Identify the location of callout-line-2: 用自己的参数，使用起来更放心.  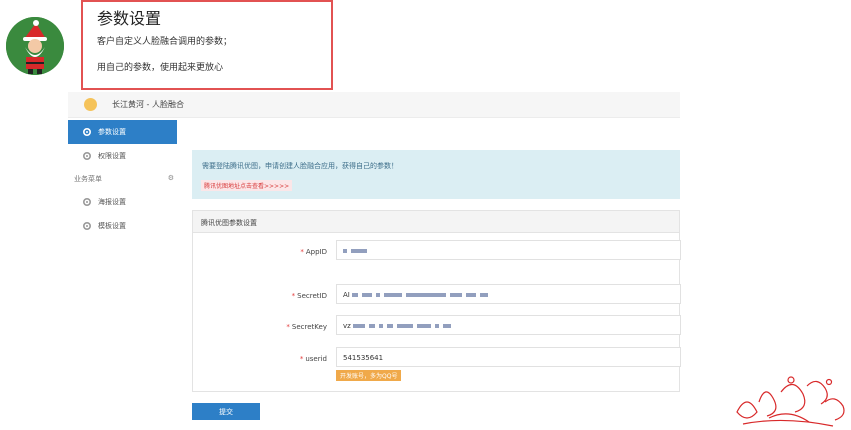
(160, 68).